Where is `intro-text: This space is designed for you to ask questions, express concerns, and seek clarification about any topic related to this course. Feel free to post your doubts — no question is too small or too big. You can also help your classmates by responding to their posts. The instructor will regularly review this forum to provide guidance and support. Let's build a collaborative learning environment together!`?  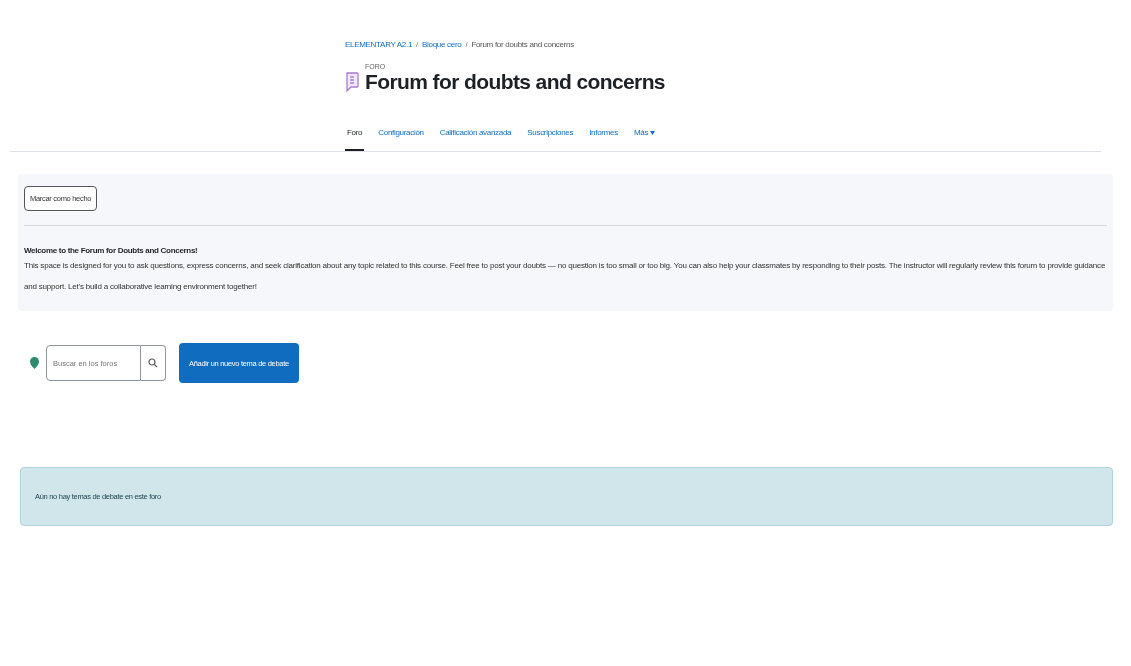 intro-text: This space is designed for you to ask questions, express concerns, and seek clarification about any topic related to this course. Feel free to post your doubts — no question is too small or too big. You can also help your classmates by responding to their posts. The instructor will regularly review this forum to provide guidance and support. Let's build a collaborative learning environment together! is located at coordinates (565, 276).